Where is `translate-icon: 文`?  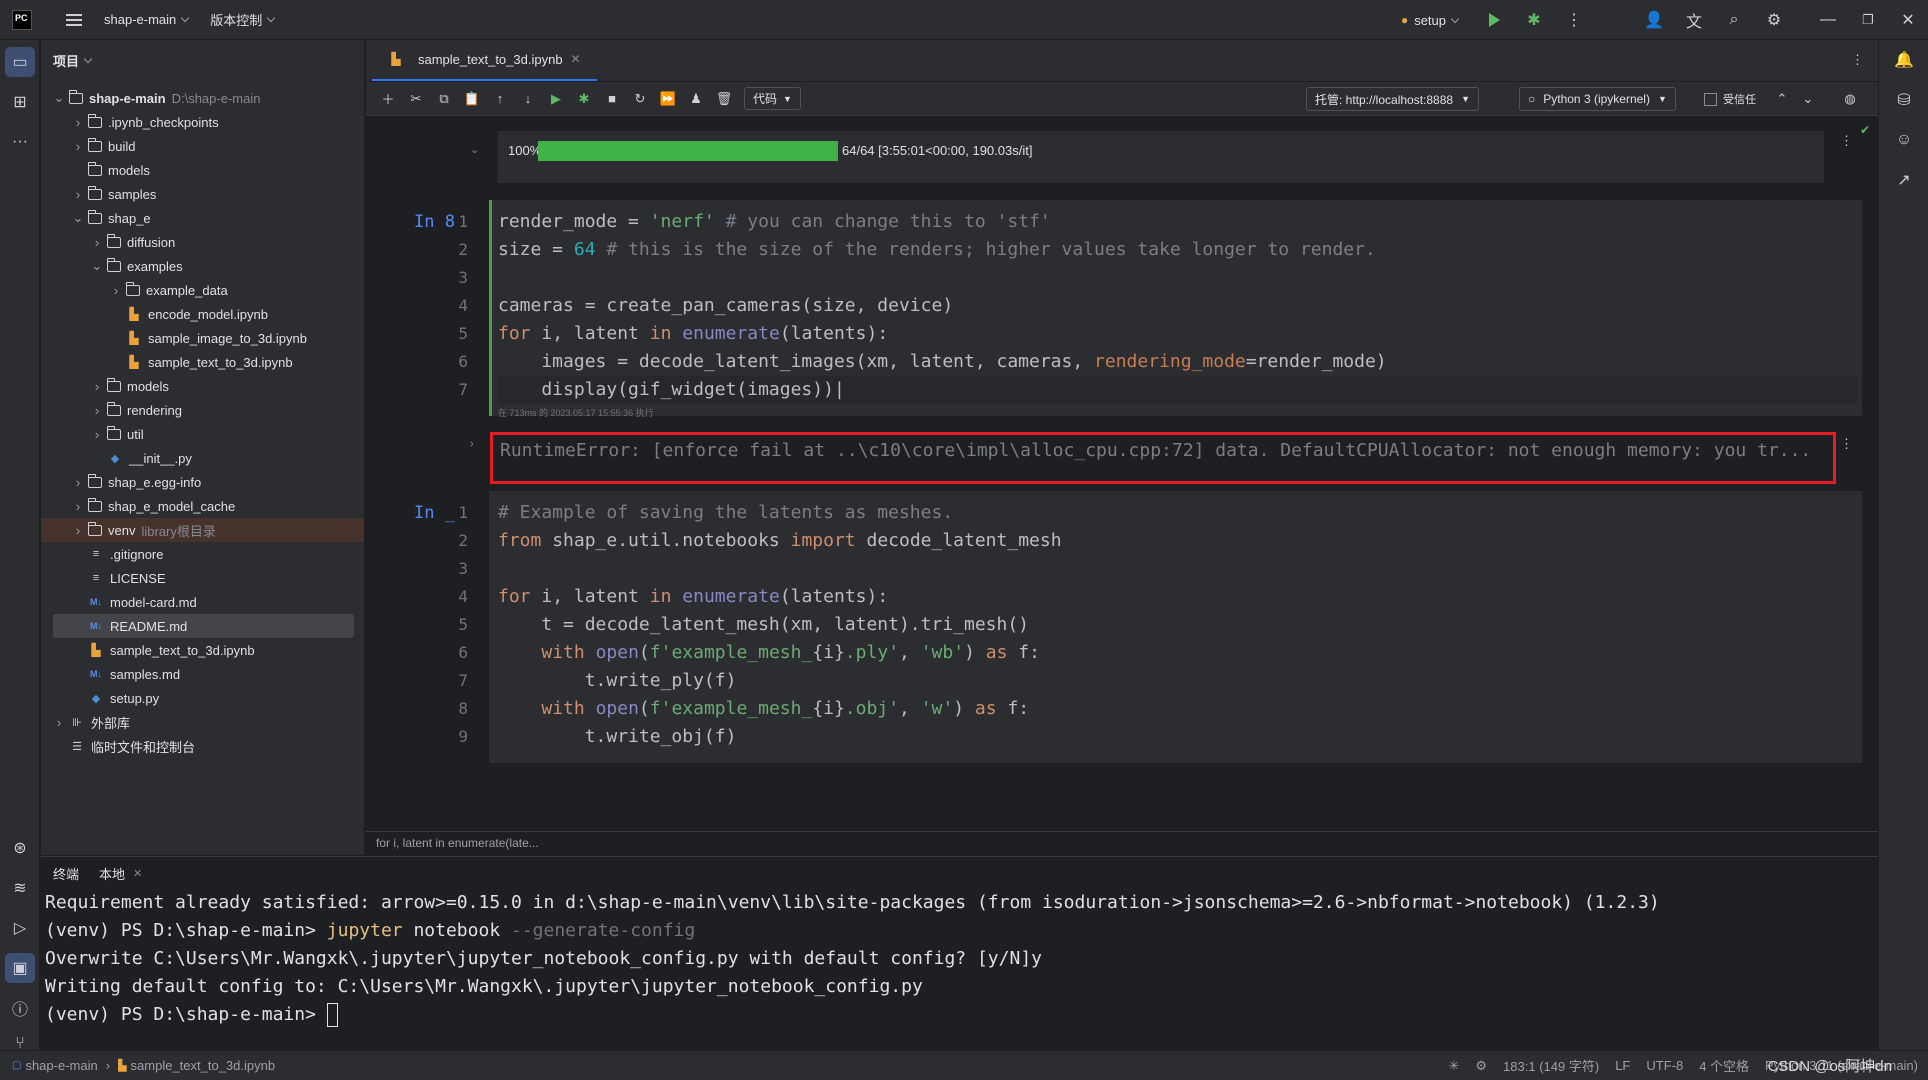
translate-icon: 文 is located at coordinates (1694, 20).